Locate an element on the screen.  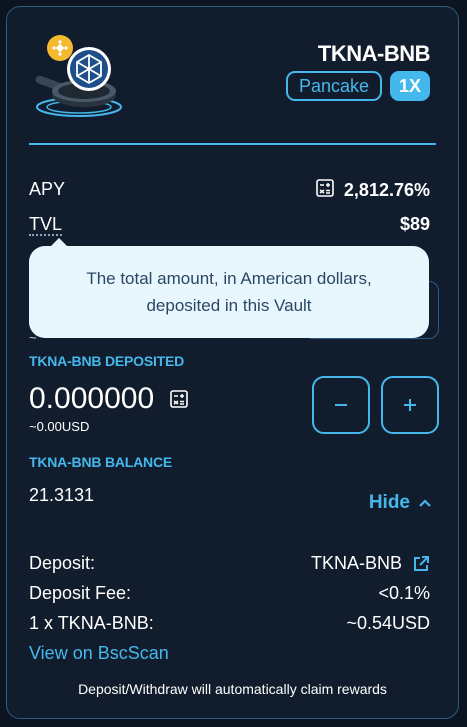
withdraw-minus-button is located at coordinates (341, 405).